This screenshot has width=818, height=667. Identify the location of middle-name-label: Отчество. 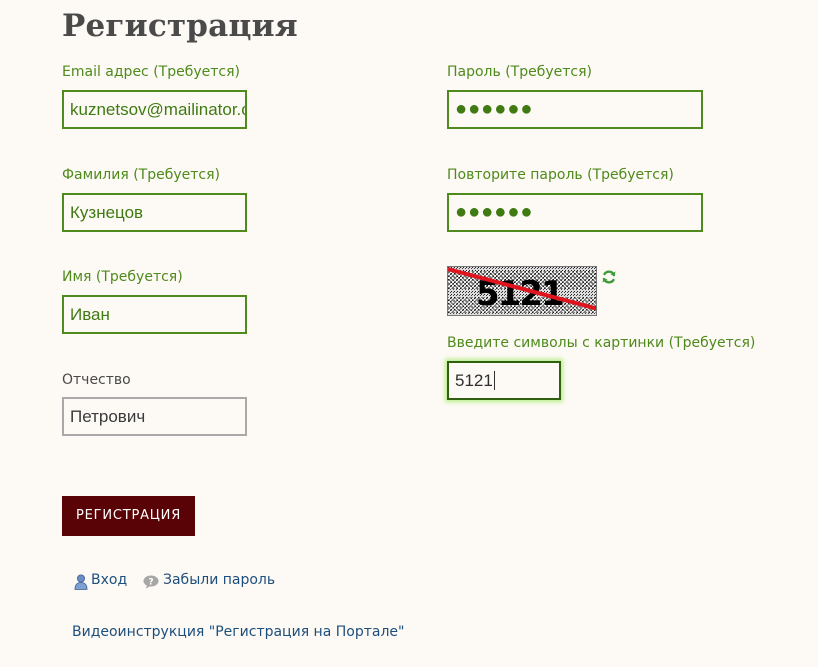
(96, 380).